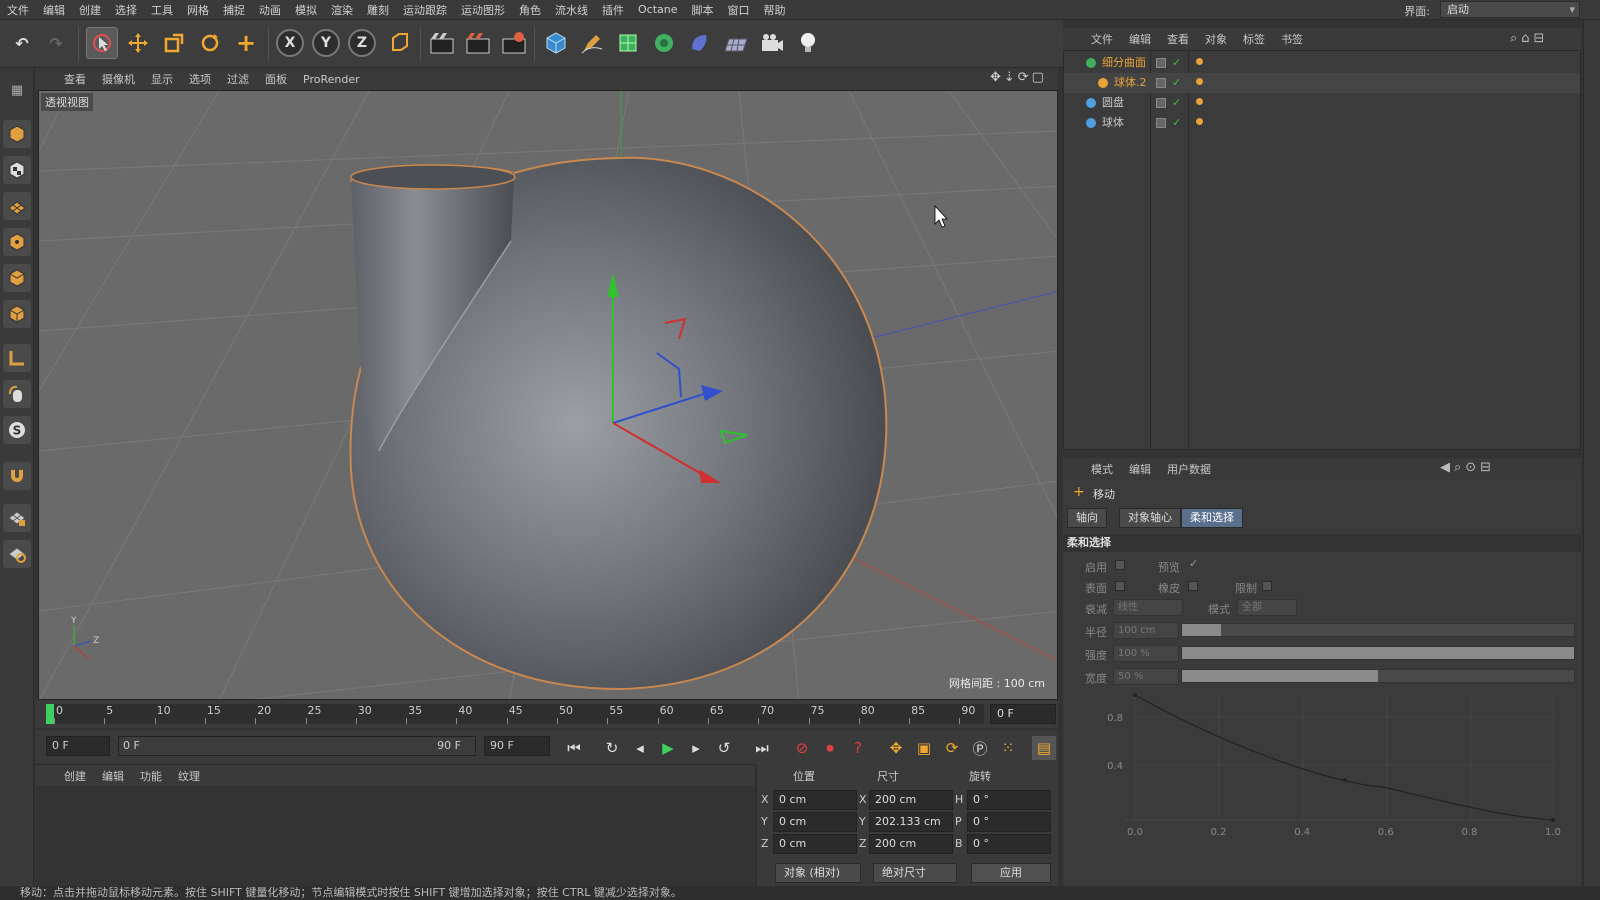 Image resolution: width=1600 pixels, height=900 pixels. What do you see at coordinates (90, 10) in the screenshot?
I see `menu-item: 创建` at bounding box center [90, 10].